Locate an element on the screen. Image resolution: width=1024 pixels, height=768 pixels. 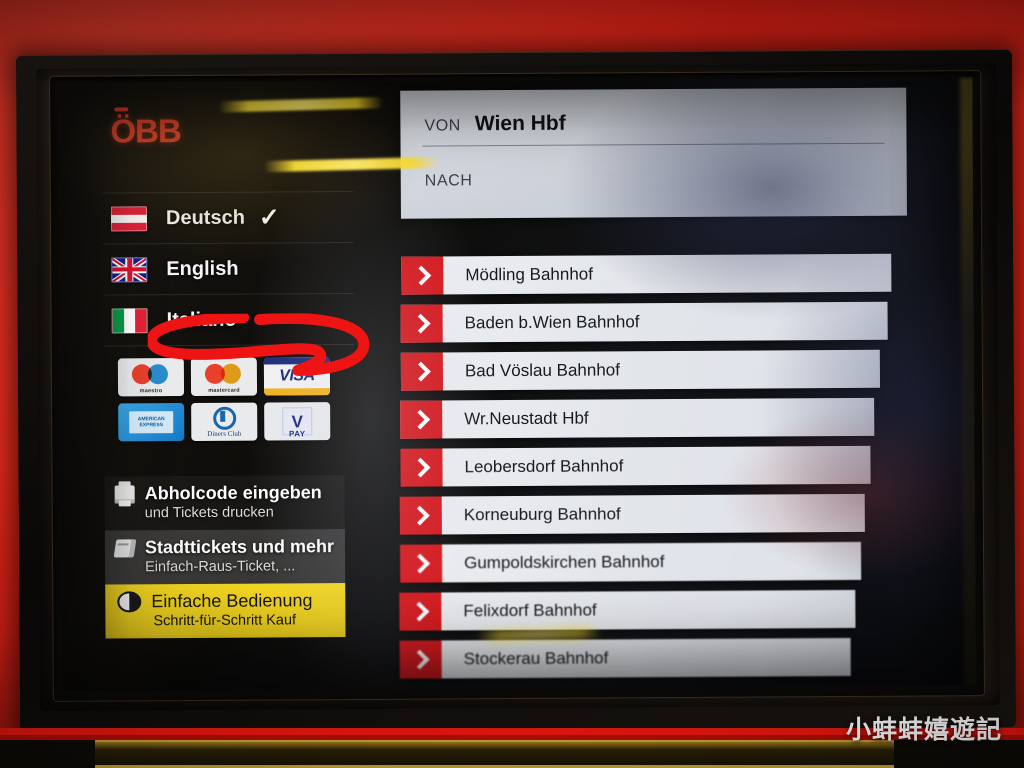
station-row-korneuburg: Korneuburg Bahnhof is located at coordinates (632, 514).